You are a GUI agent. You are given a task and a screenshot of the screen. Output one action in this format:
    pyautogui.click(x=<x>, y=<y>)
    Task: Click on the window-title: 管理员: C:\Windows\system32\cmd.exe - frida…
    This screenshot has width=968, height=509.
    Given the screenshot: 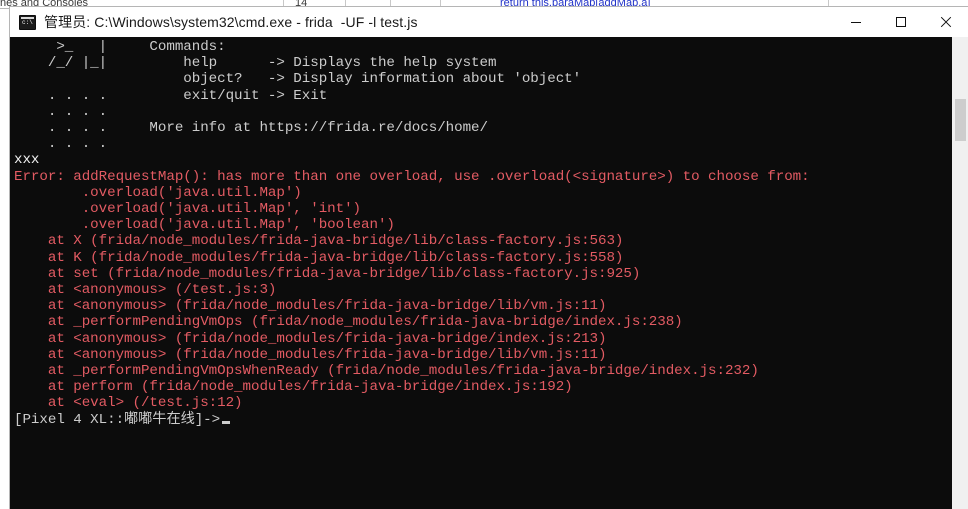 What is the action you would take?
    pyautogui.click(x=231, y=22)
    